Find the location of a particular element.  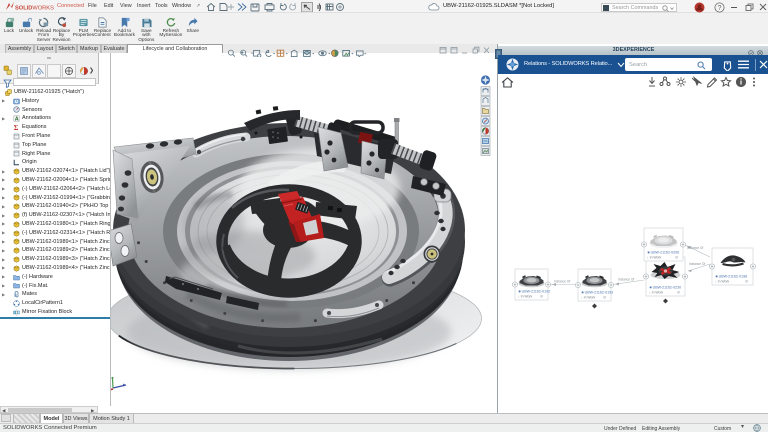

svg-text: ■ UBW-21162-0206 is located at coordinates (664, 253).